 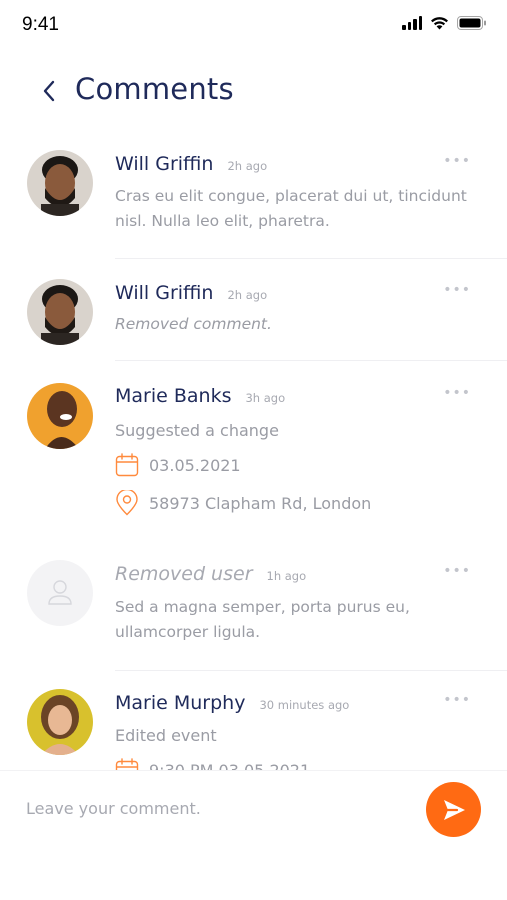 What do you see at coordinates (216, 808) in the screenshot?
I see `comment-input` at bounding box center [216, 808].